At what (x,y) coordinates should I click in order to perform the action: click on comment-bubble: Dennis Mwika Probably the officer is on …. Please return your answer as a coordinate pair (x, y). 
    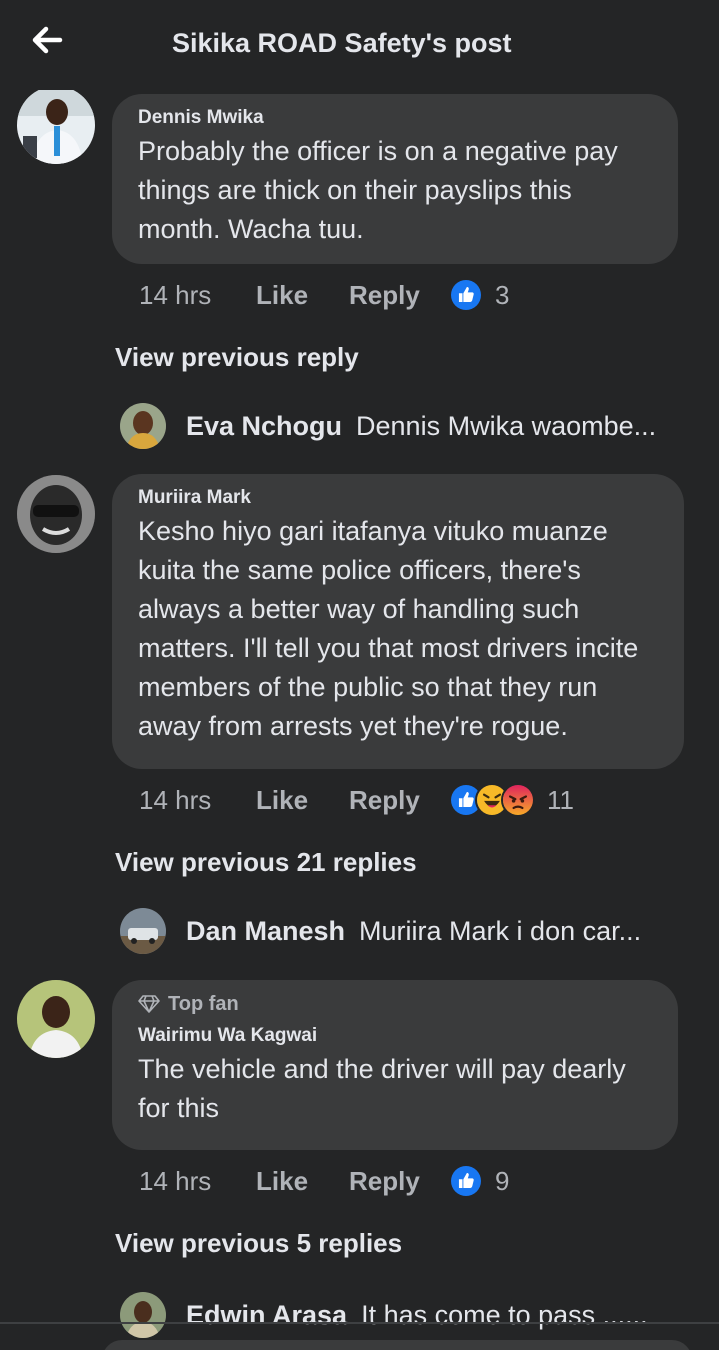
    Looking at the image, I should click on (395, 179).